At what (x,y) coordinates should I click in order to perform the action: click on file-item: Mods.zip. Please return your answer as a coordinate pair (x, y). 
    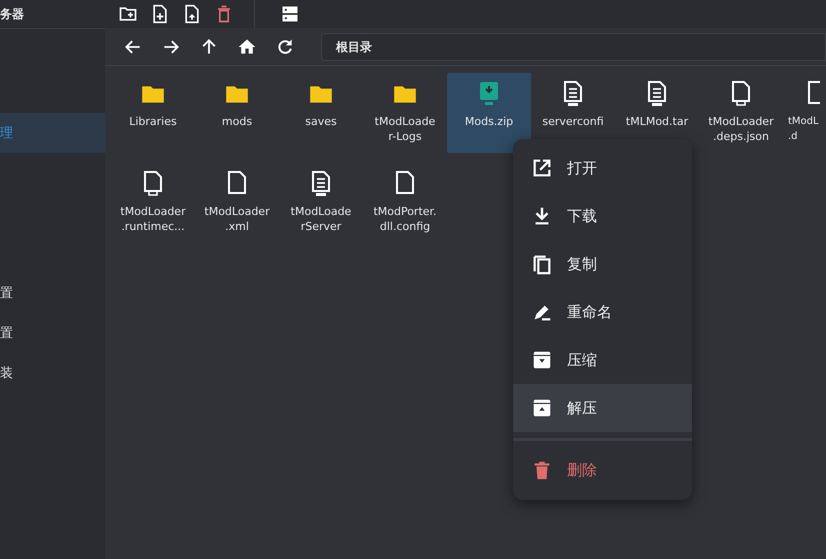
    Looking at the image, I should click on (489, 113).